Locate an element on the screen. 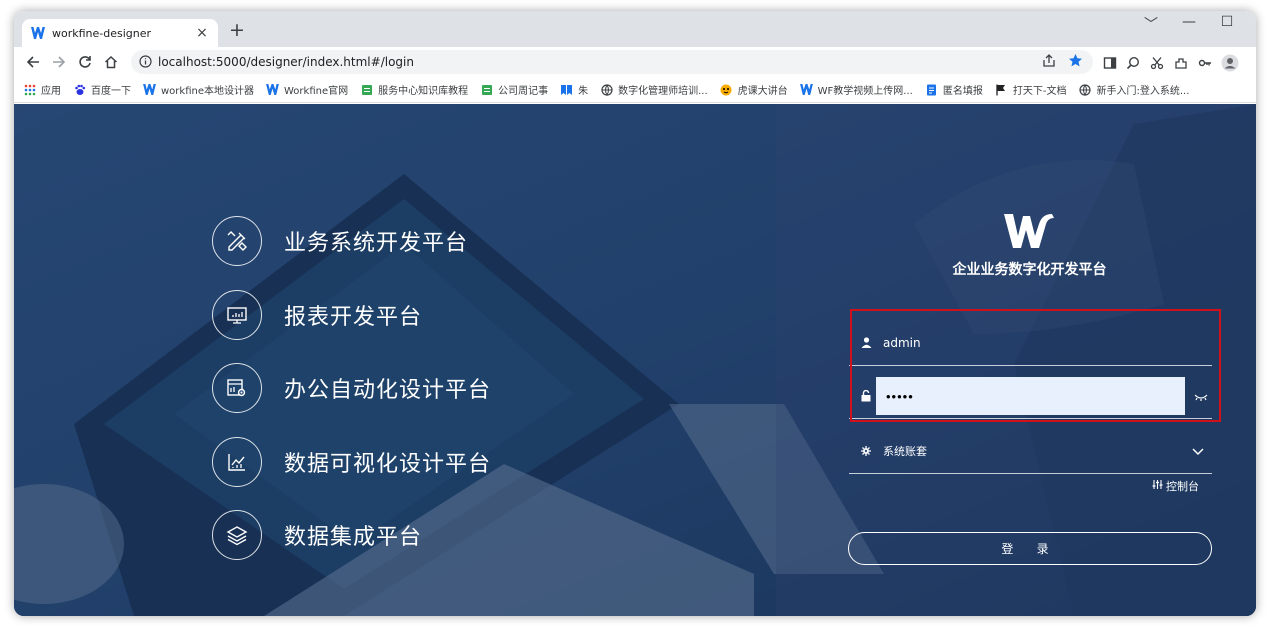 The image size is (1270, 629). feature-data-integration: 数据集成平台 is located at coordinates (317, 535).